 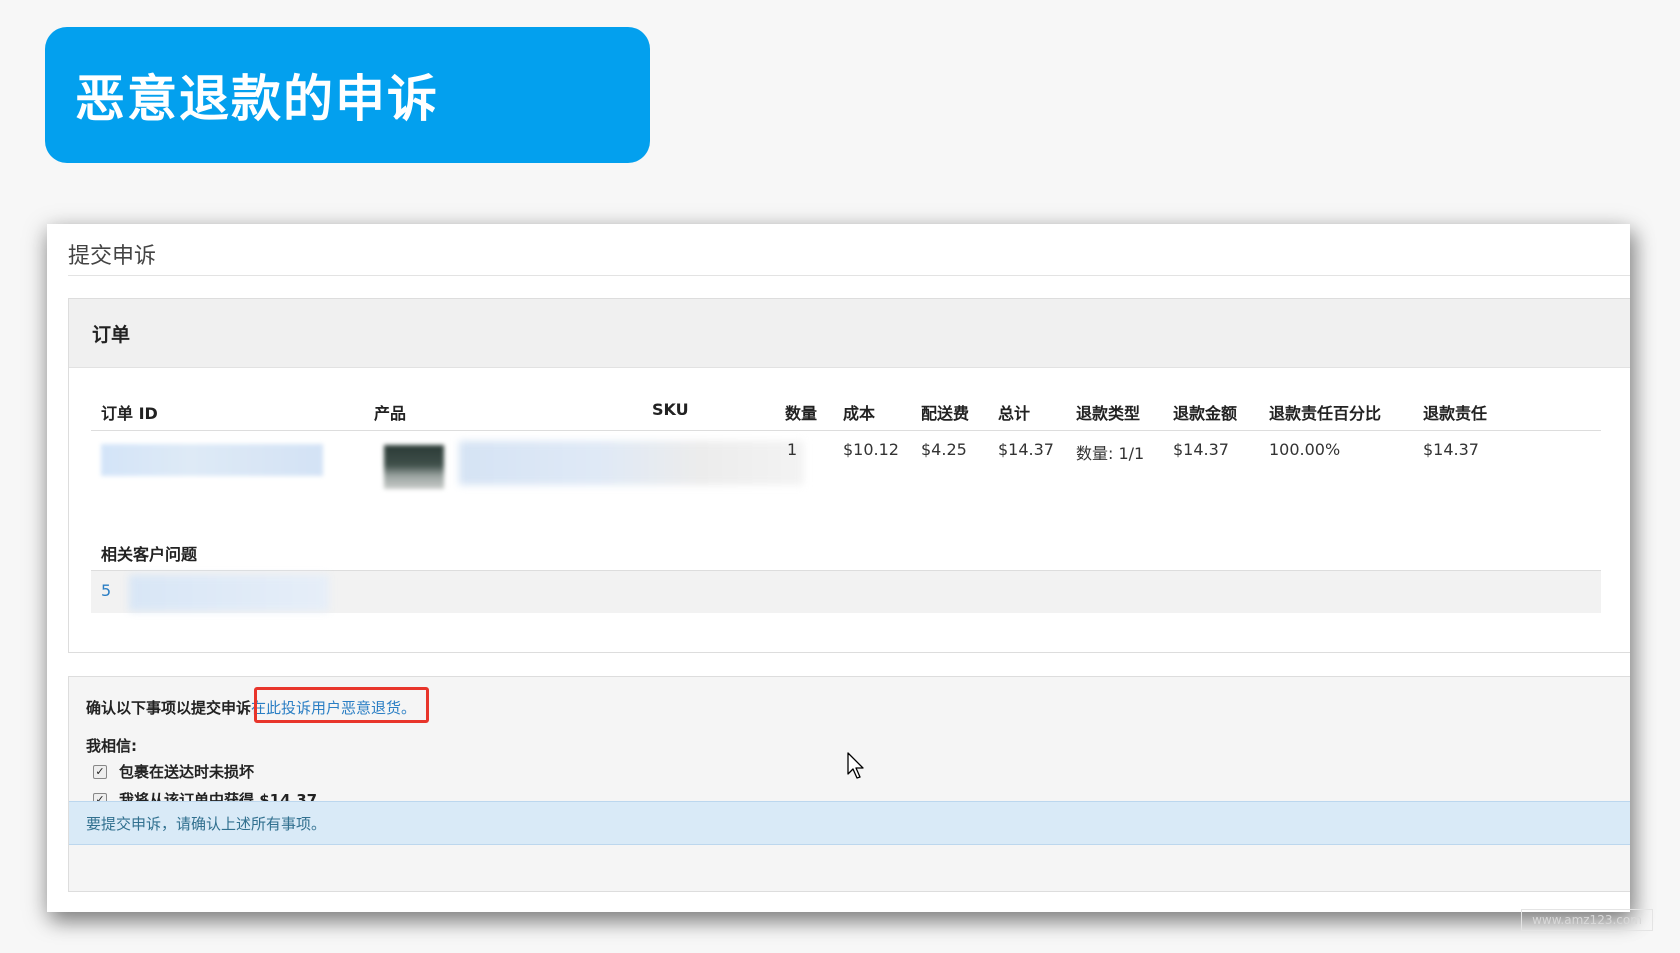 I want to click on cell-total: $14.37, so click(x=1026, y=449).